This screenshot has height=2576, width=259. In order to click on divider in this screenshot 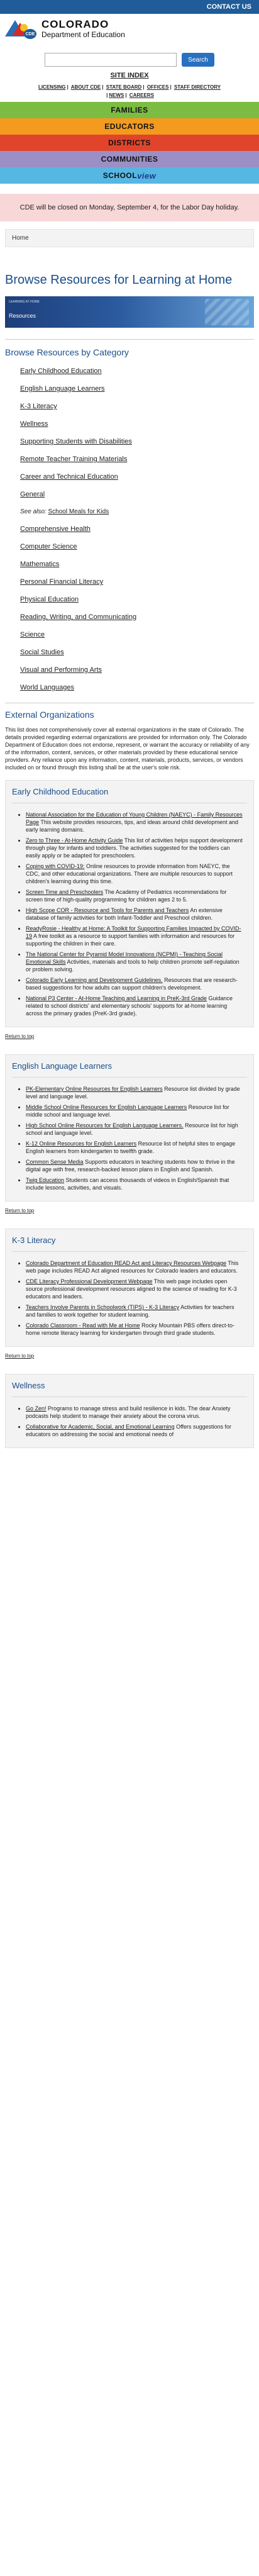, I will do `click(129, 339)`.